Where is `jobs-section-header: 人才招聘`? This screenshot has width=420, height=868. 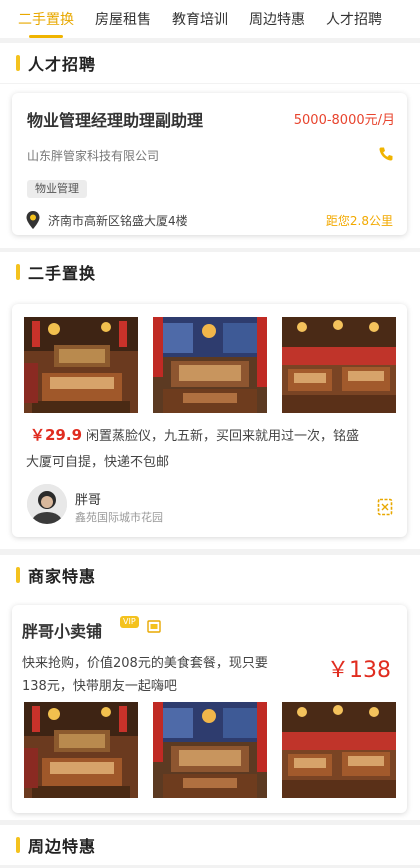
jobs-section-header: 人才招聘 is located at coordinates (210, 63).